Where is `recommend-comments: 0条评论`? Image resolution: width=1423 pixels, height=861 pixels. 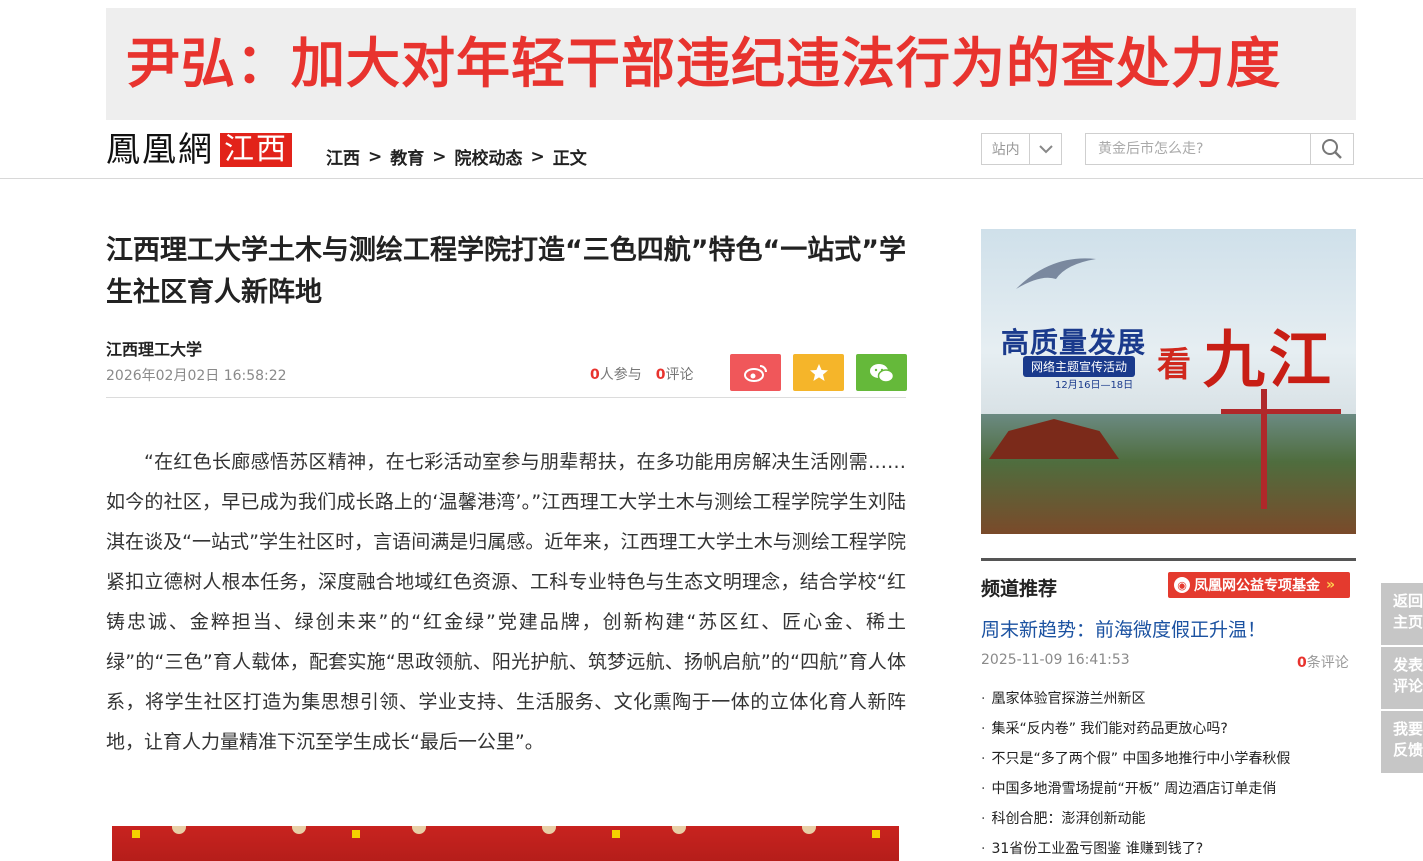 recommend-comments: 0条评论 is located at coordinates (1323, 662).